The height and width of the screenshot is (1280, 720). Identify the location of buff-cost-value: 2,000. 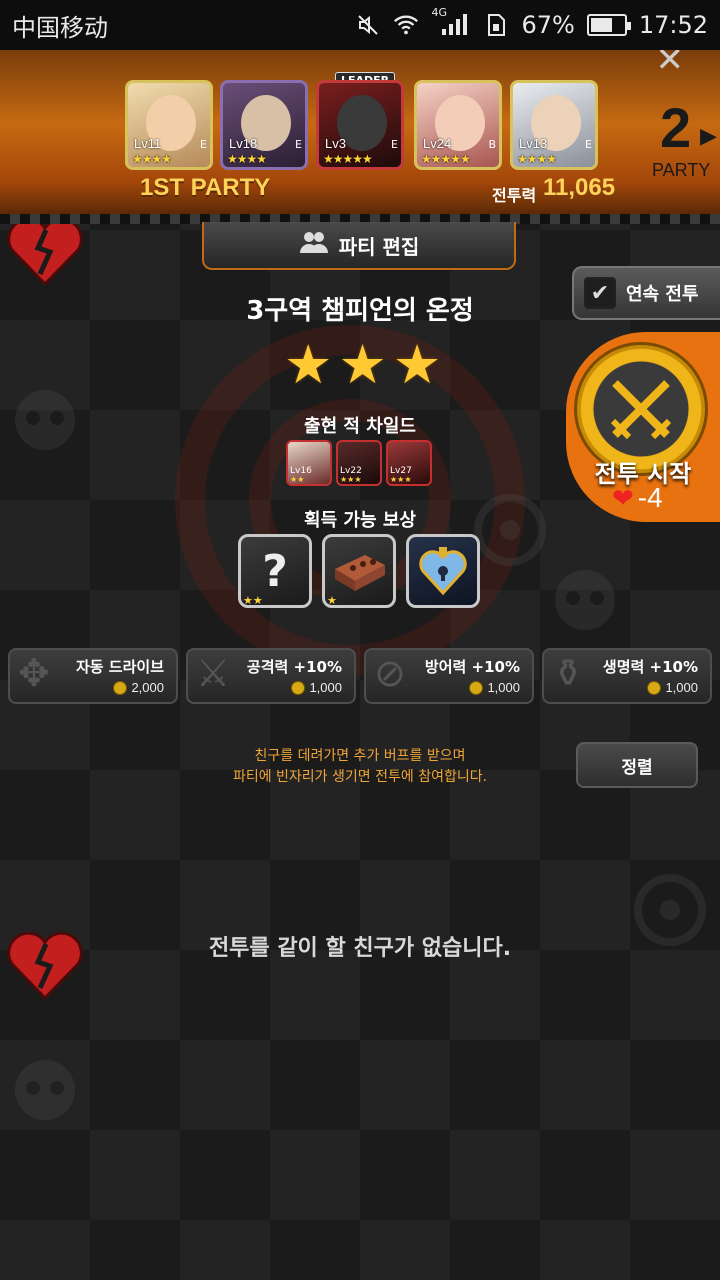
(147, 687).